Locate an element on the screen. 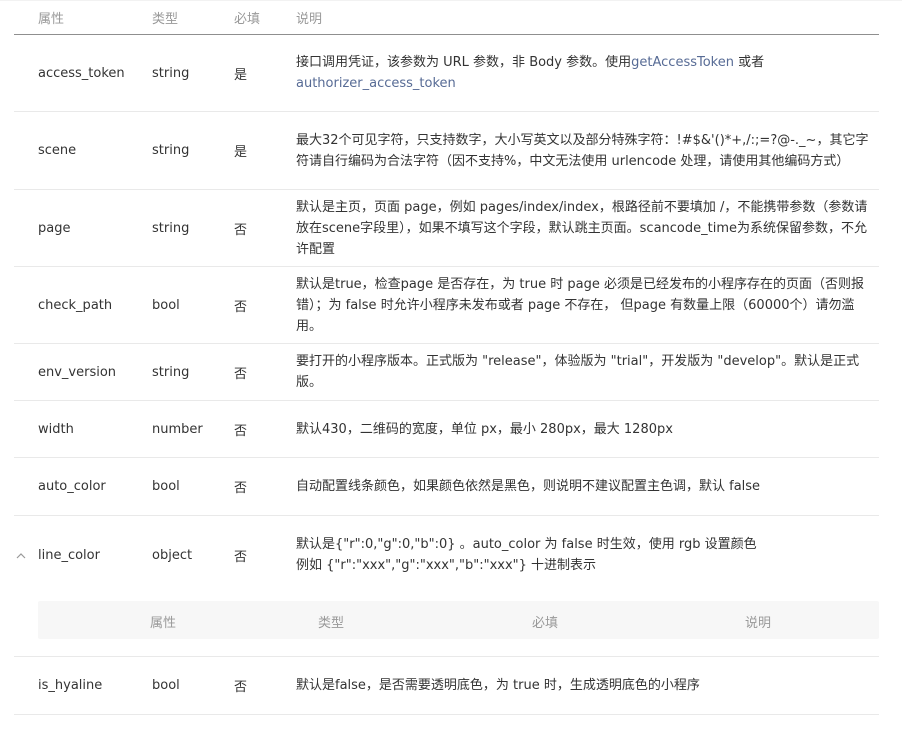 The height and width of the screenshot is (730, 902). nested-header-required: 必填 is located at coordinates (545, 623).